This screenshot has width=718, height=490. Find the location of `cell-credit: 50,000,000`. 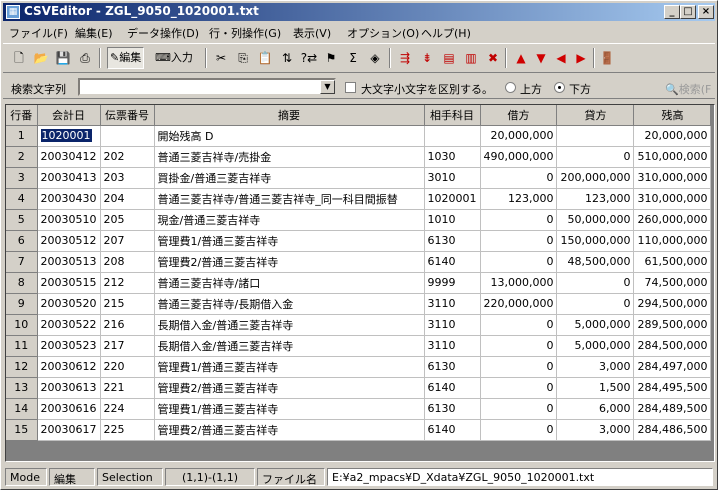

cell-credit: 50,000,000 is located at coordinates (595, 220).